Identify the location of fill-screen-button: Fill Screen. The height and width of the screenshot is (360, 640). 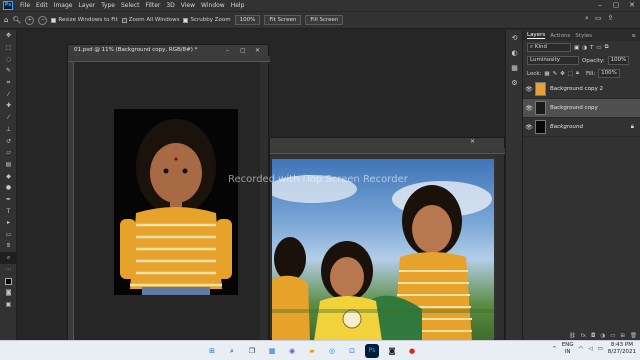
(324, 20).